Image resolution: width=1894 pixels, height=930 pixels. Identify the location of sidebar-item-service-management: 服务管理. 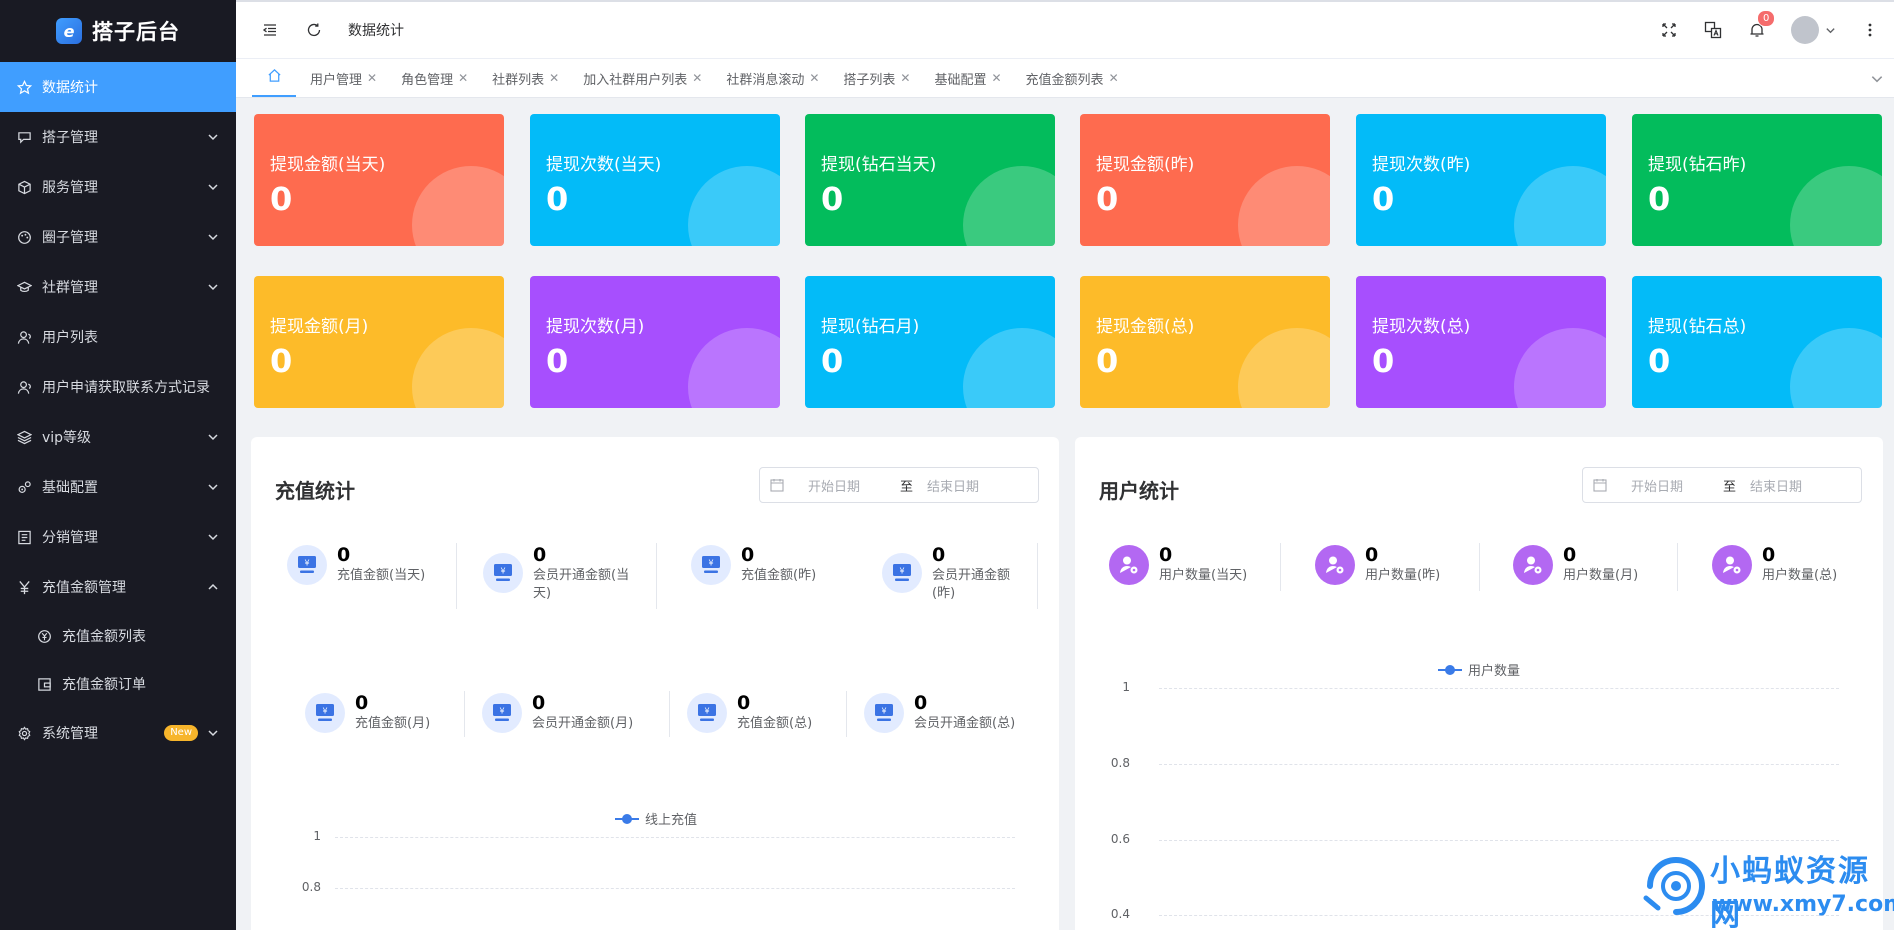
(118, 187).